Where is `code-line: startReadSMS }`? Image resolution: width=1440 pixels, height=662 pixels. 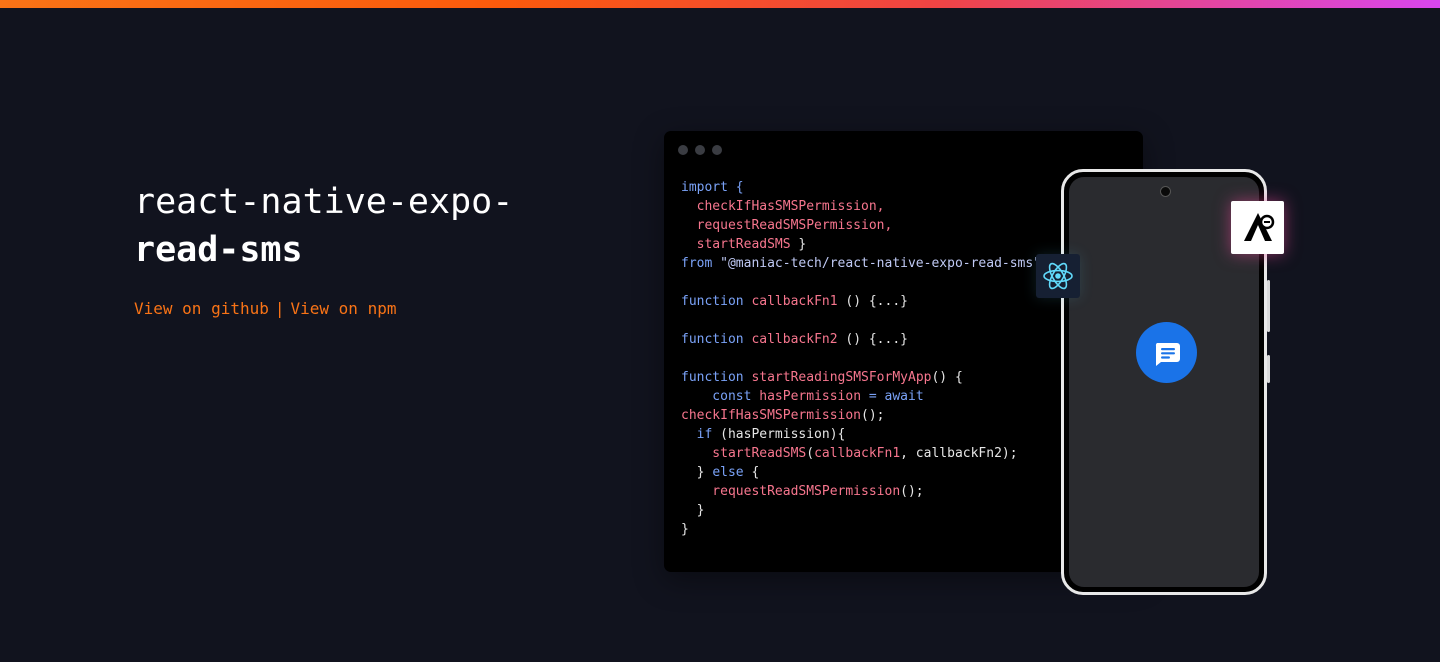 code-line: startReadSMS } is located at coordinates (861, 244).